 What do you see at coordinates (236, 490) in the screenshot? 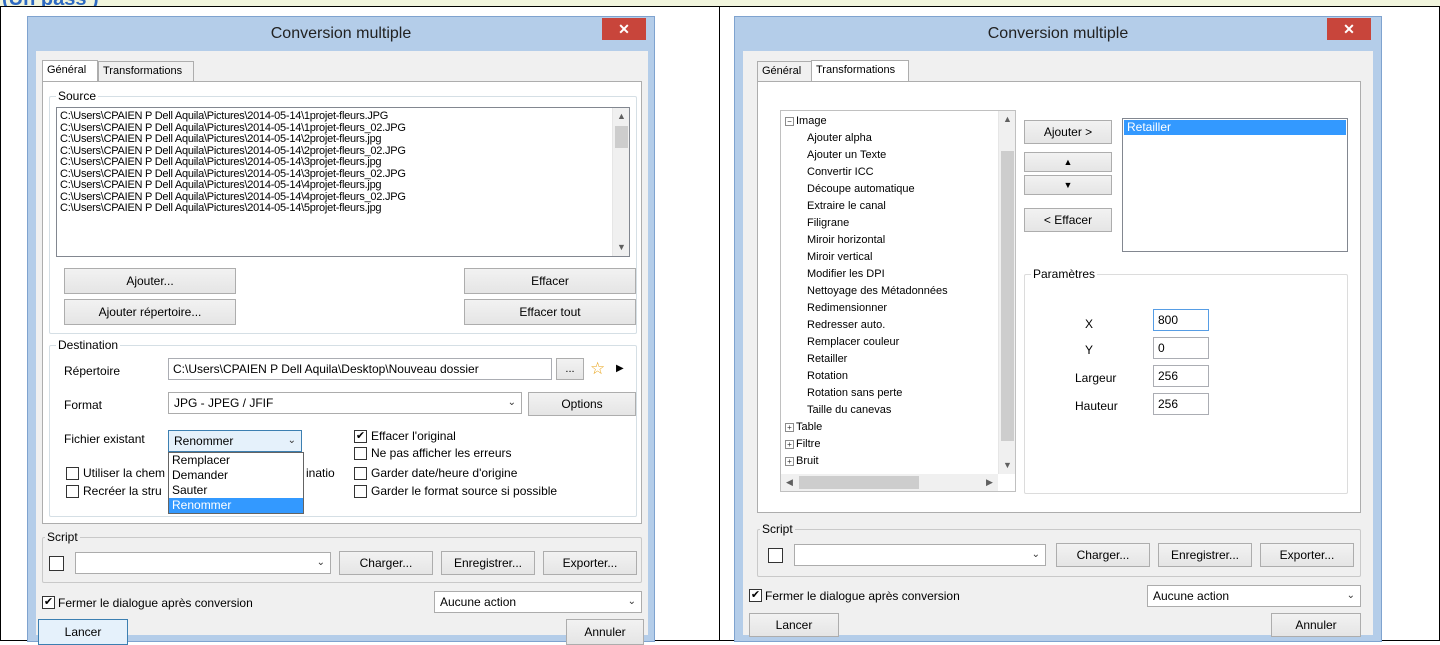
I see `dropdown-option-skip: Sauter` at bounding box center [236, 490].